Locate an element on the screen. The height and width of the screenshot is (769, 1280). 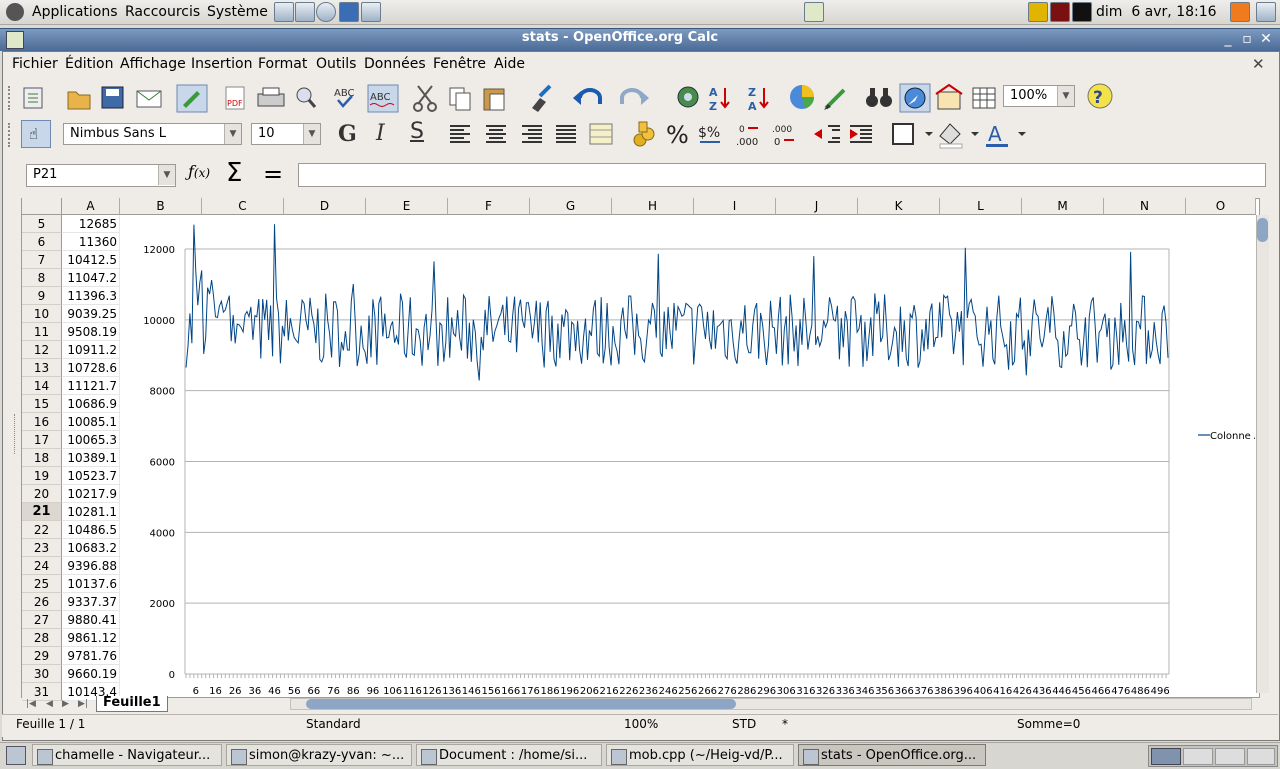
vertical-scroll-thumb is located at coordinates (1262, 230).